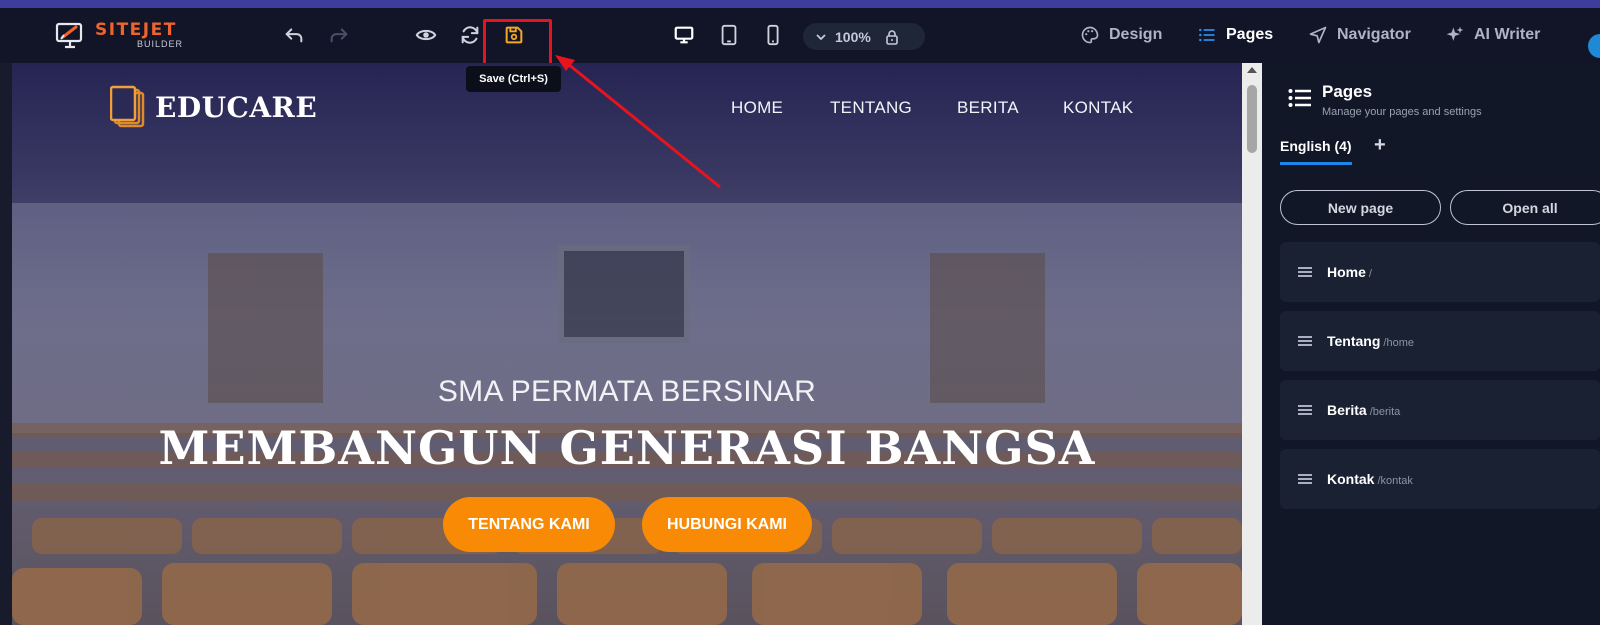 The height and width of the screenshot is (625, 1600). What do you see at coordinates (871, 108) in the screenshot?
I see `site-nav-tentang: TENTANG` at bounding box center [871, 108].